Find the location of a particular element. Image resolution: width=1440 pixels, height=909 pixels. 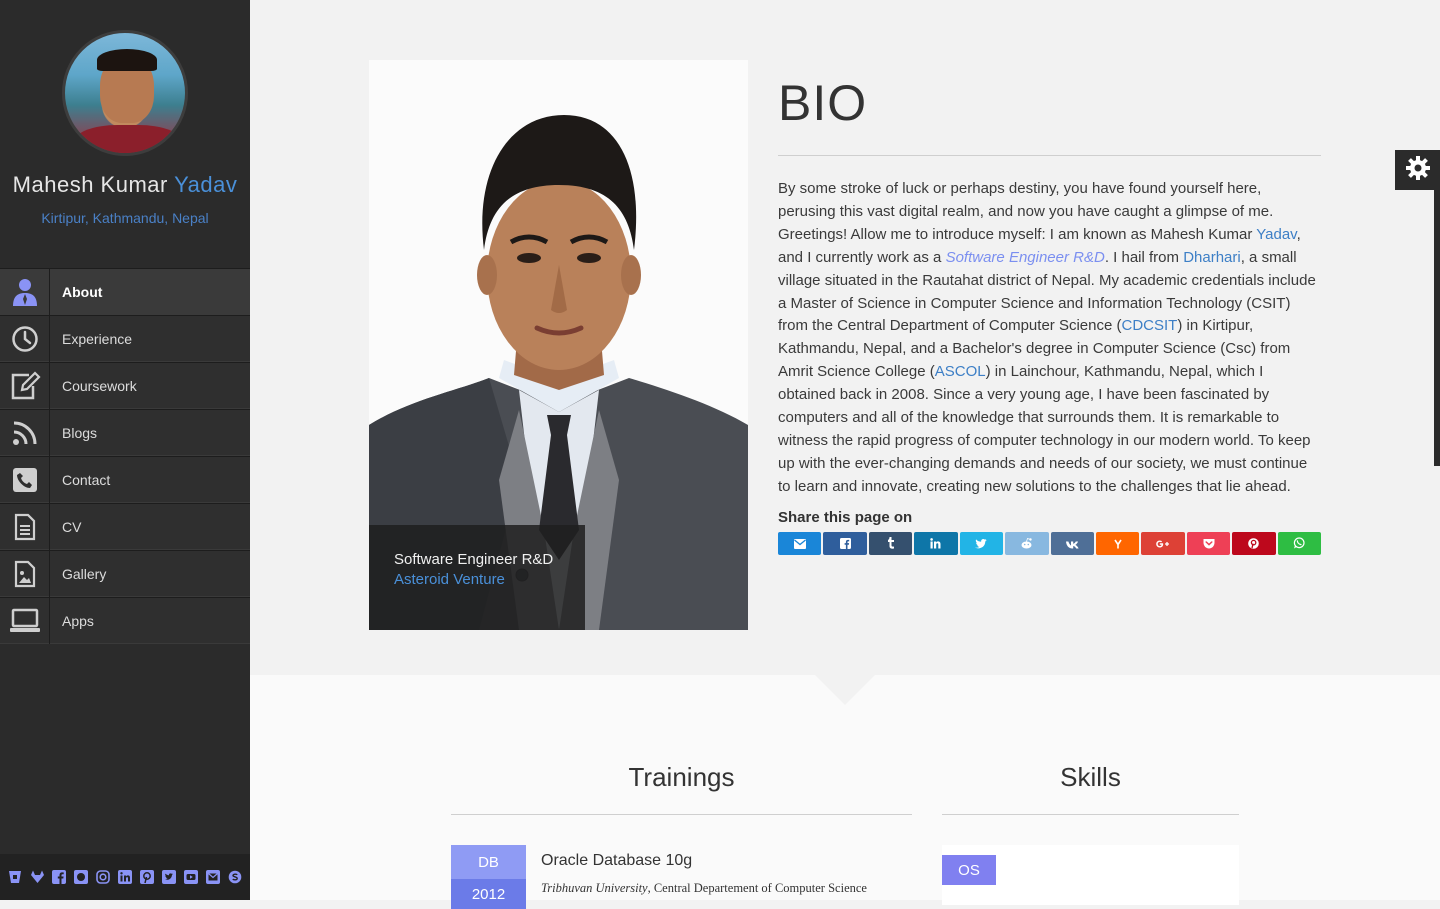

photo-caption: Software Engineer R&D Asteroid Venture is located at coordinates (477, 577).